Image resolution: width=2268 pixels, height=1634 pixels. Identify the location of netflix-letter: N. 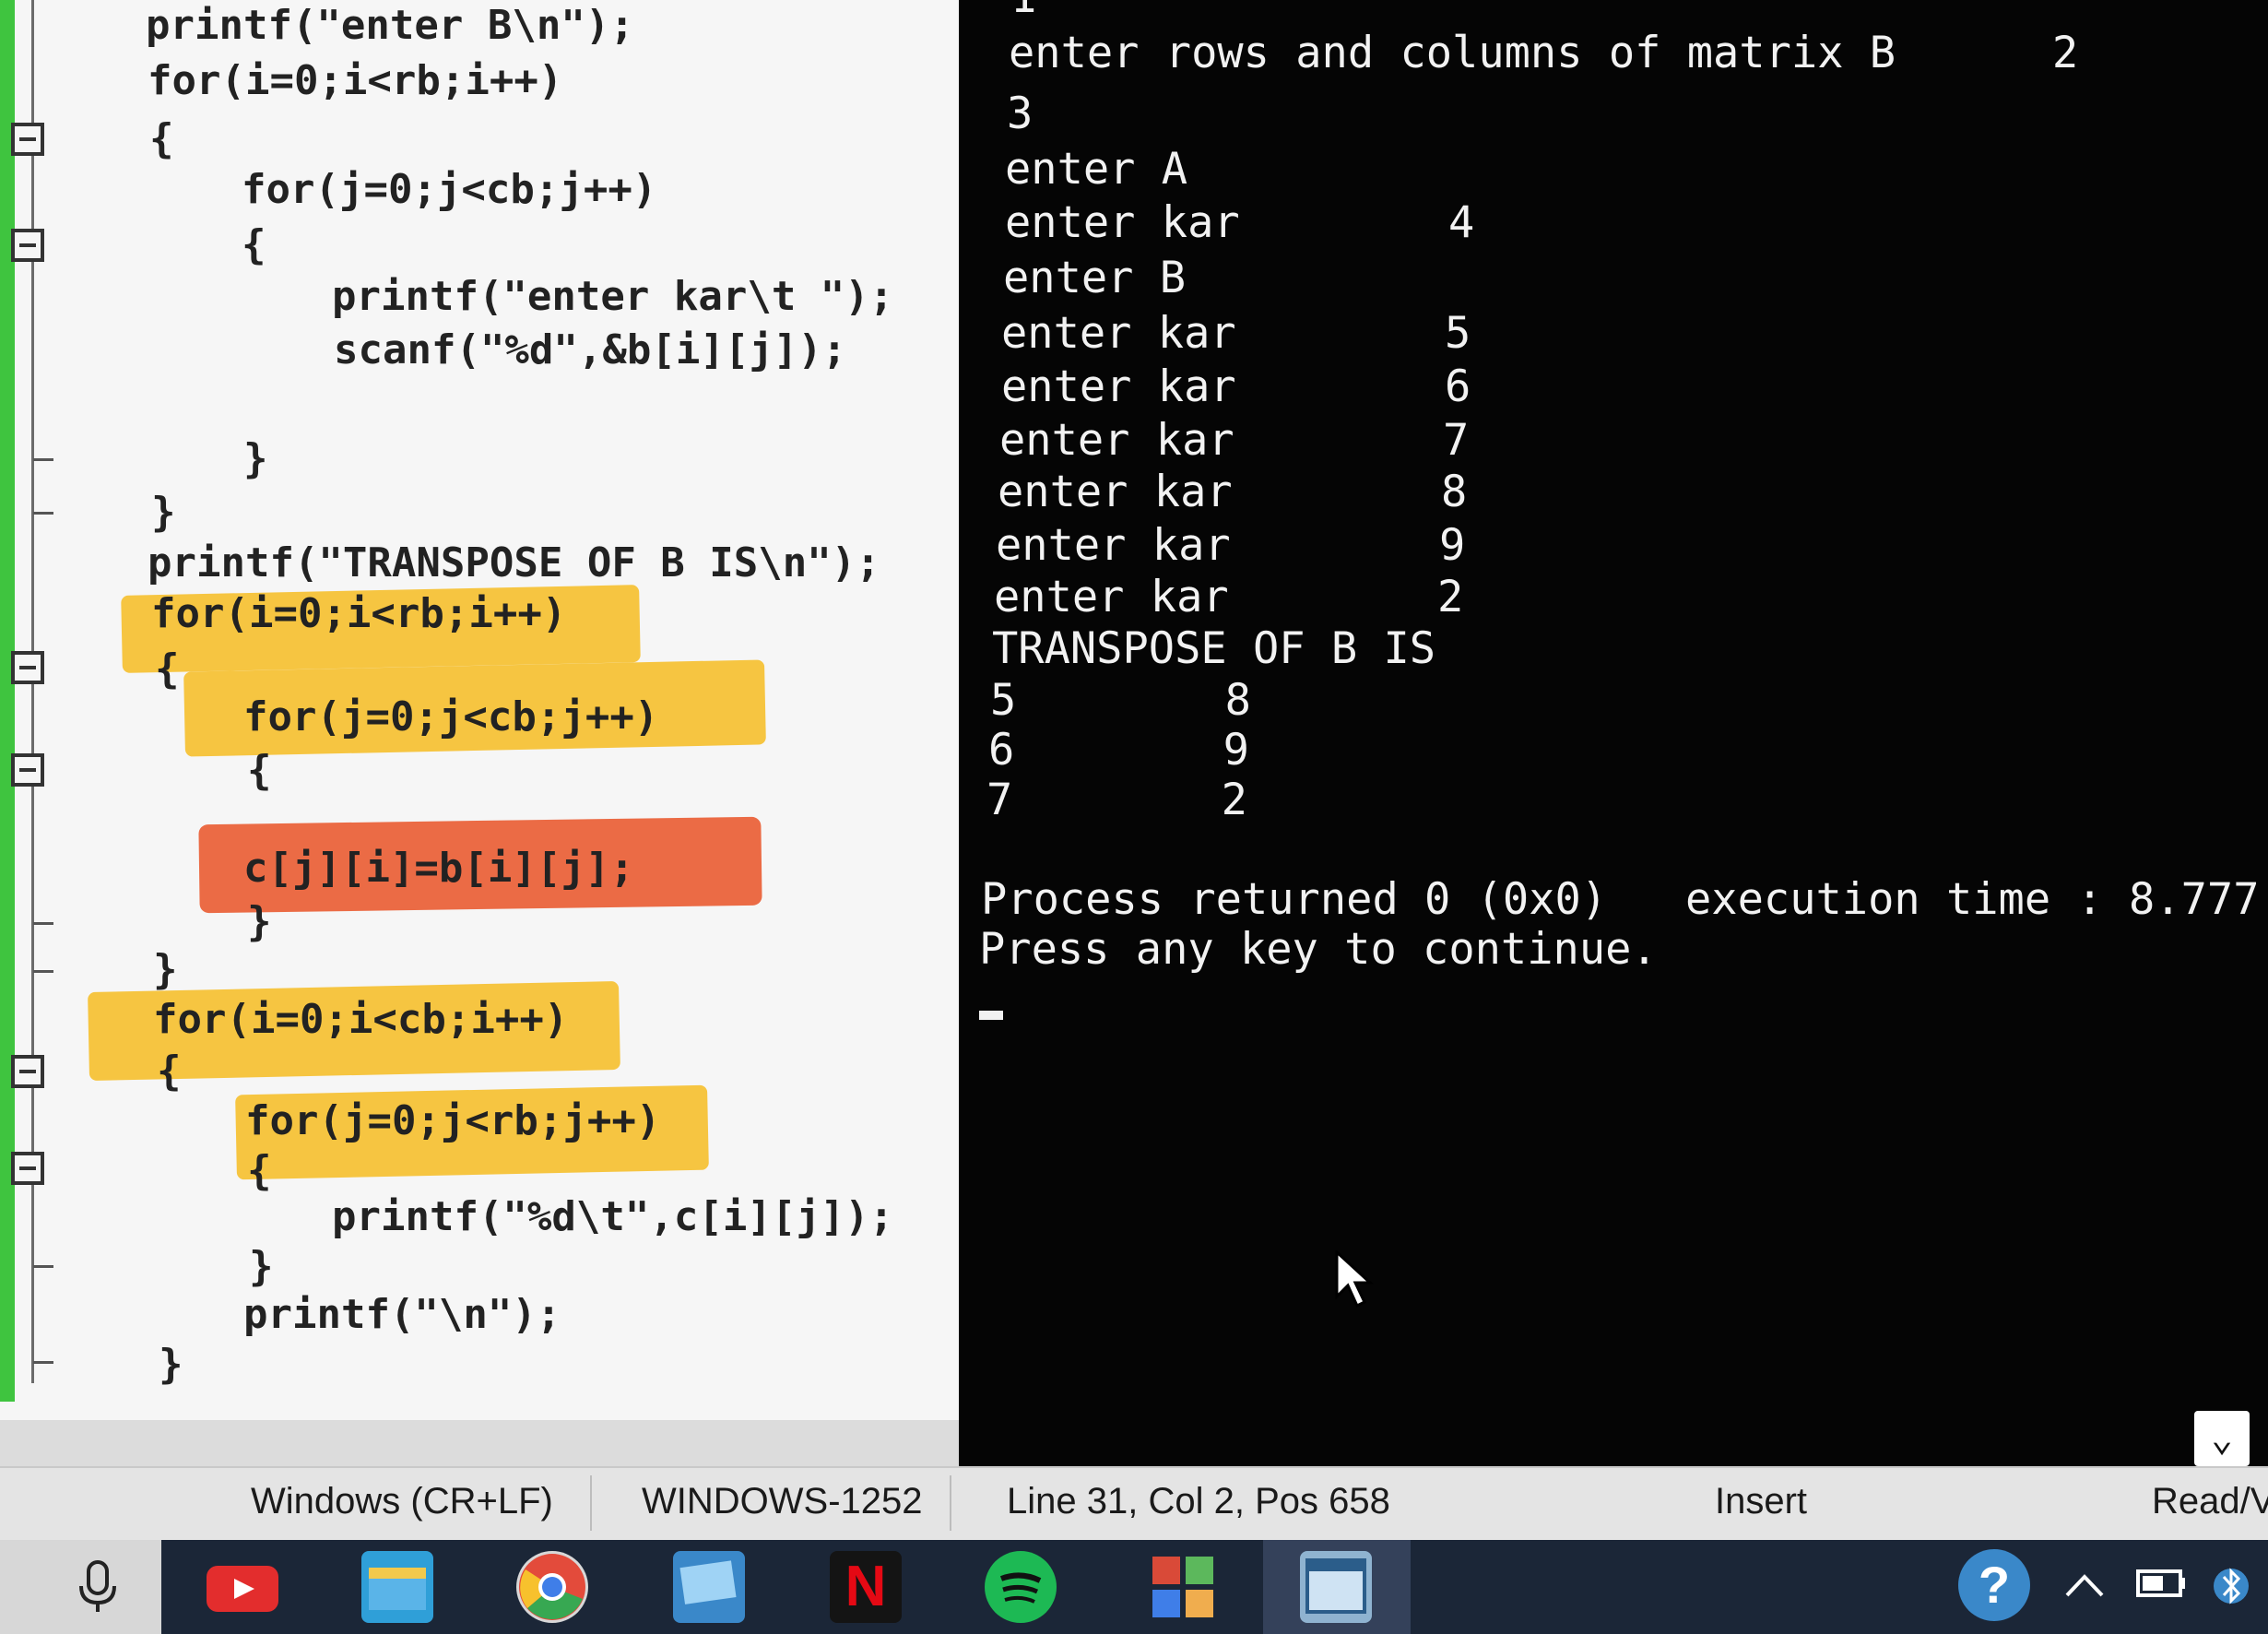
(866, 1586).